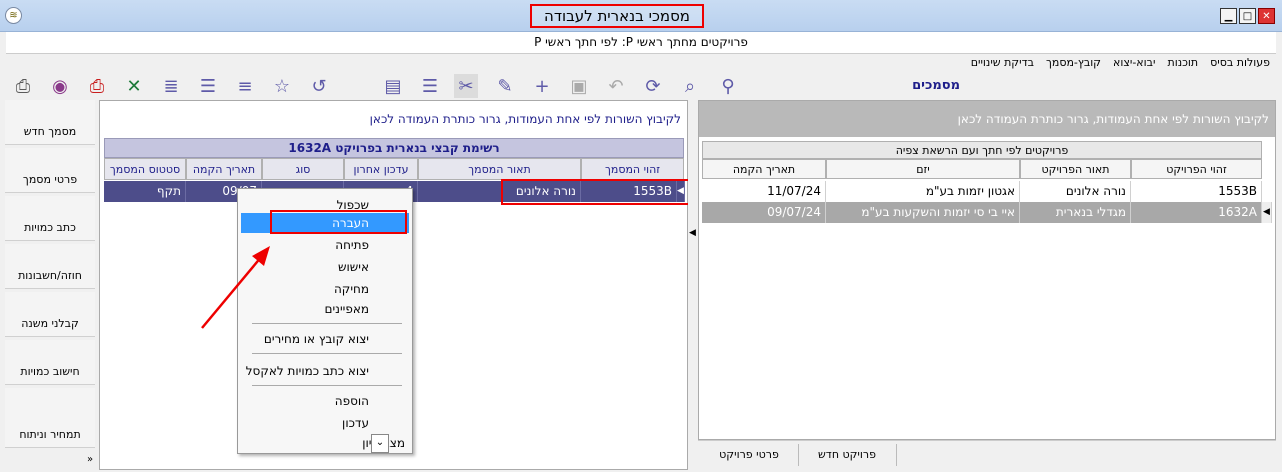  What do you see at coordinates (1075, 191) in the screenshot?
I see `cell-project-desc: נורה אלונים` at bounding box center [1075, 191].